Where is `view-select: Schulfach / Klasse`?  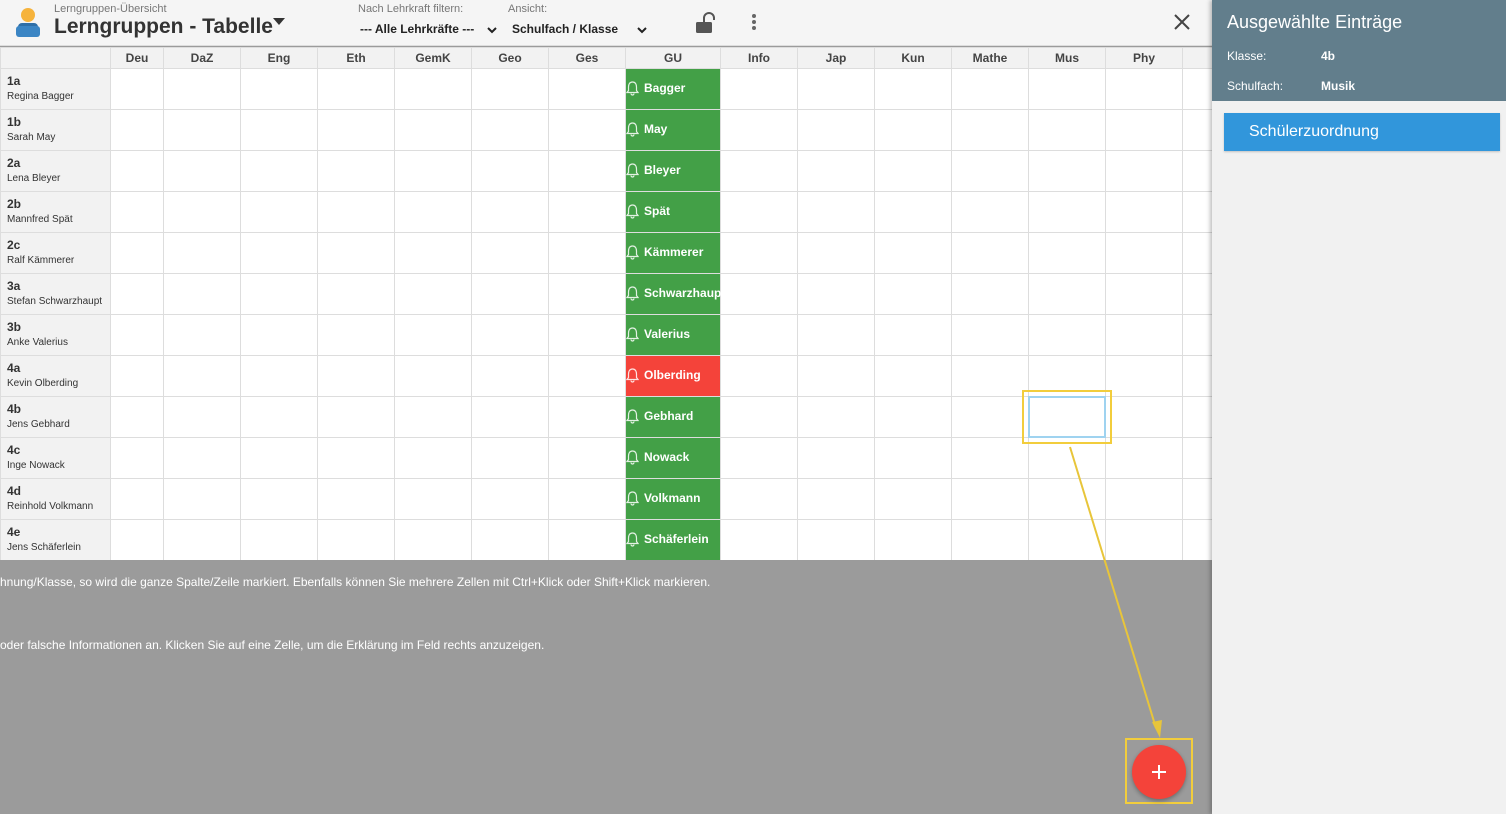 view-select: Schulfach / Klasse is located at coordinates (581, 31).